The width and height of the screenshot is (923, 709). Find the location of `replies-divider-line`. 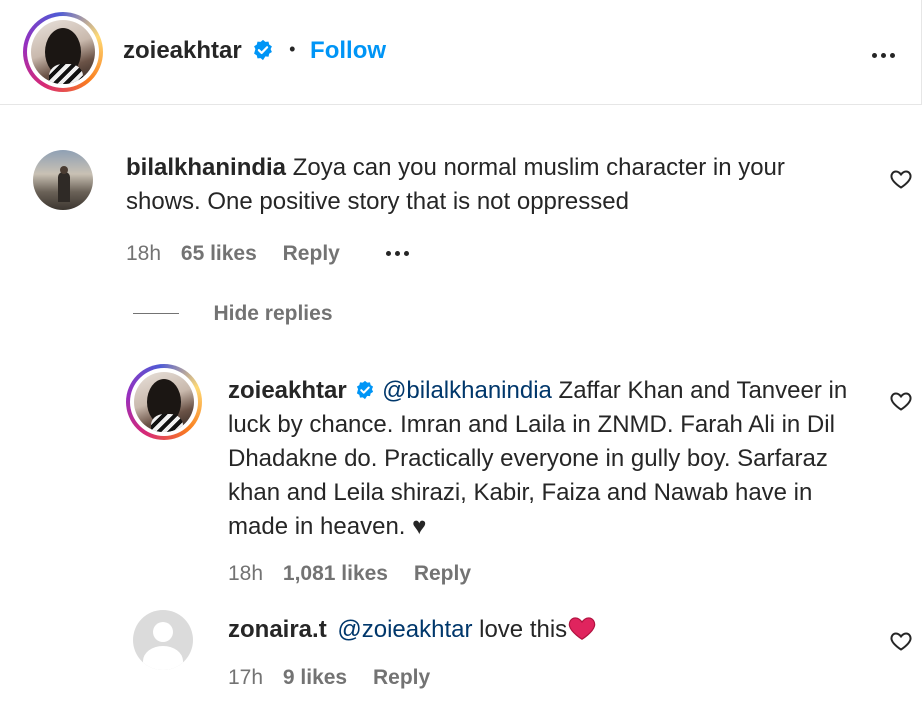

replies-divider-line is located at coordinates (156, 313).